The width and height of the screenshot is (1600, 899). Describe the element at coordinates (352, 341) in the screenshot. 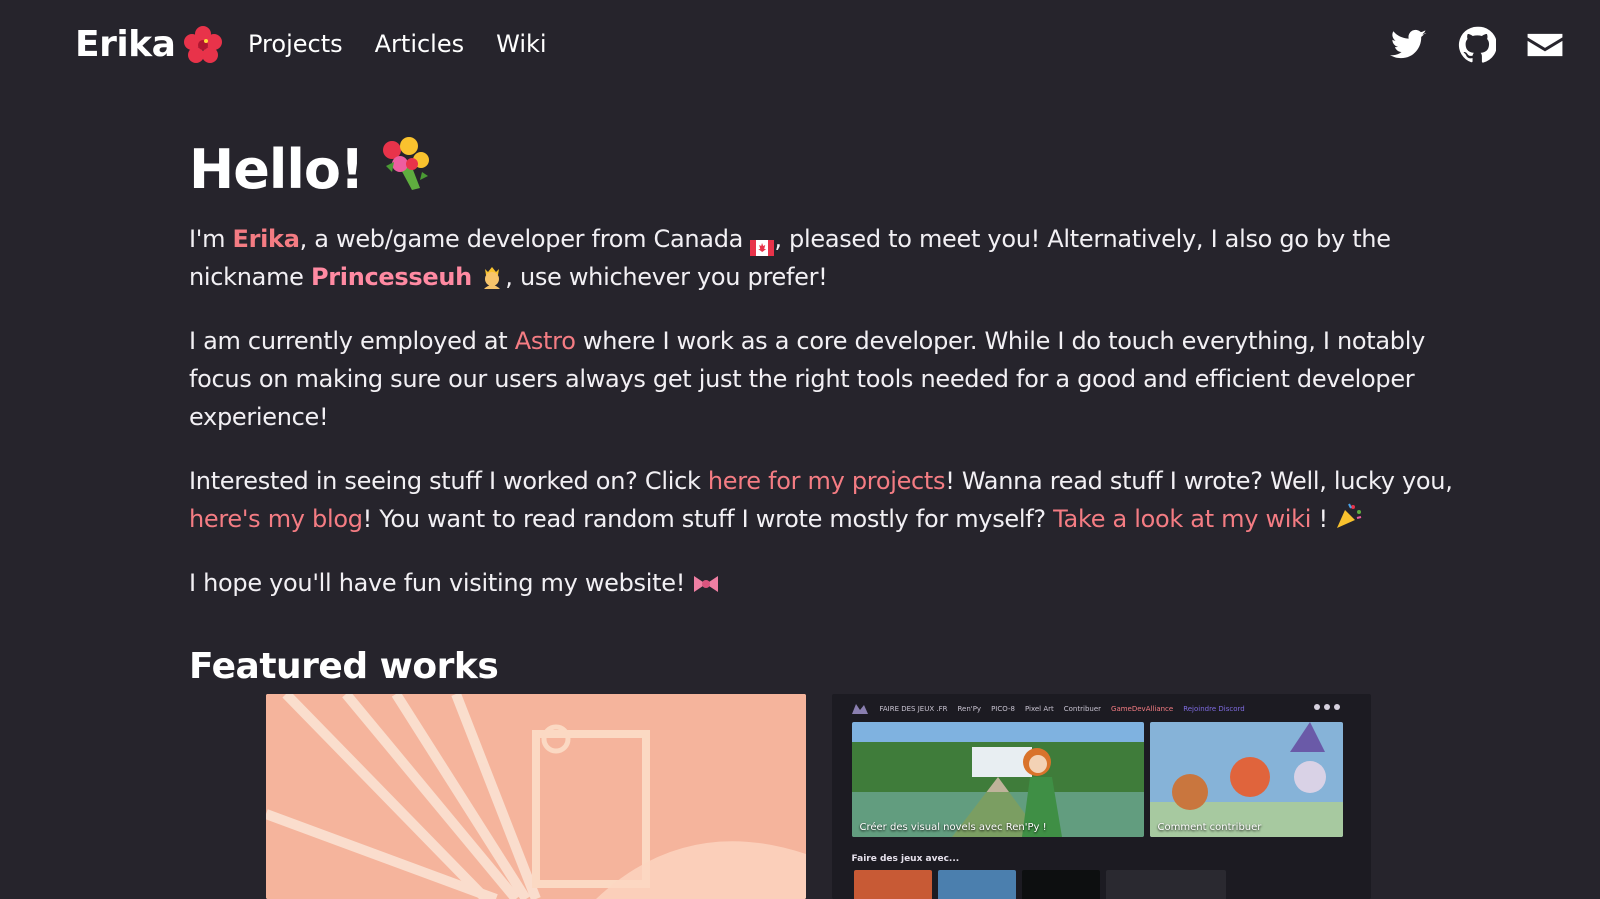

I see `employment-text-1: I am currently employed at` at that location.